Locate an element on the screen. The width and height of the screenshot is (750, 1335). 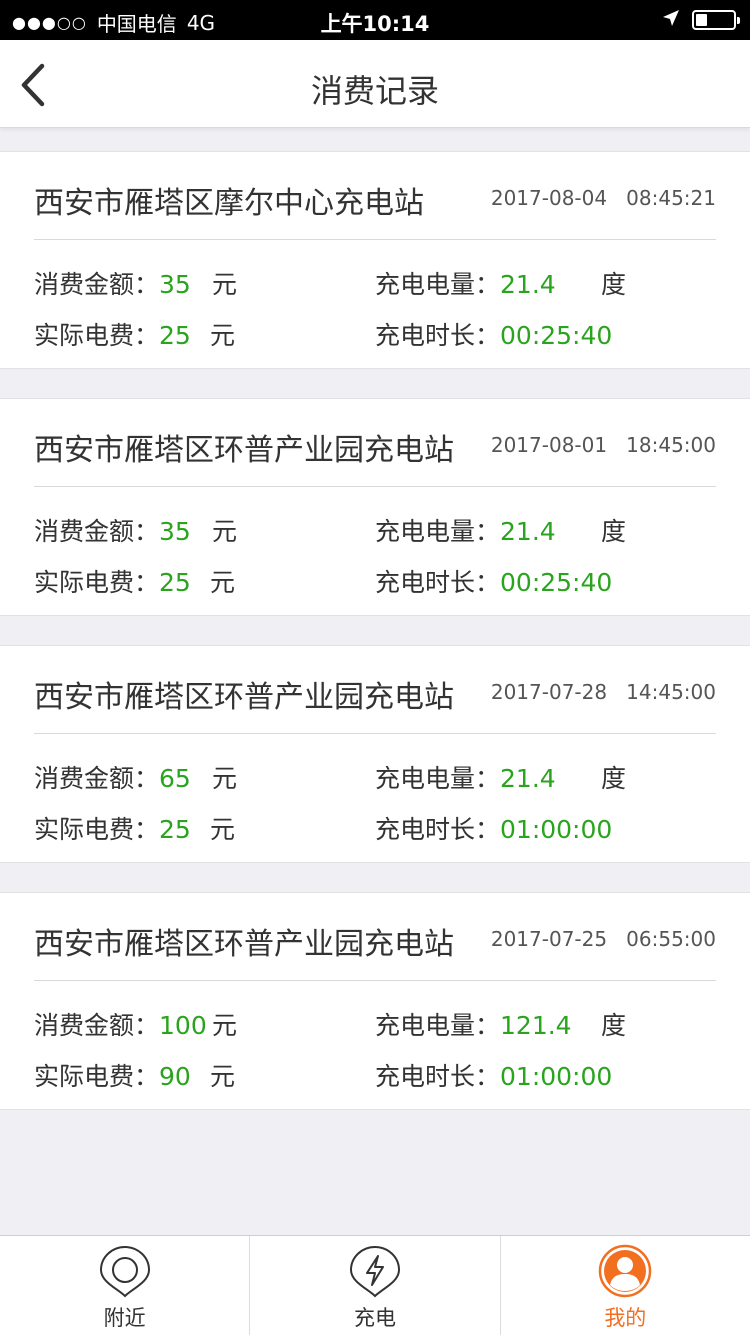
tab-charge: 充电 is located at coordinates (374, 1285).